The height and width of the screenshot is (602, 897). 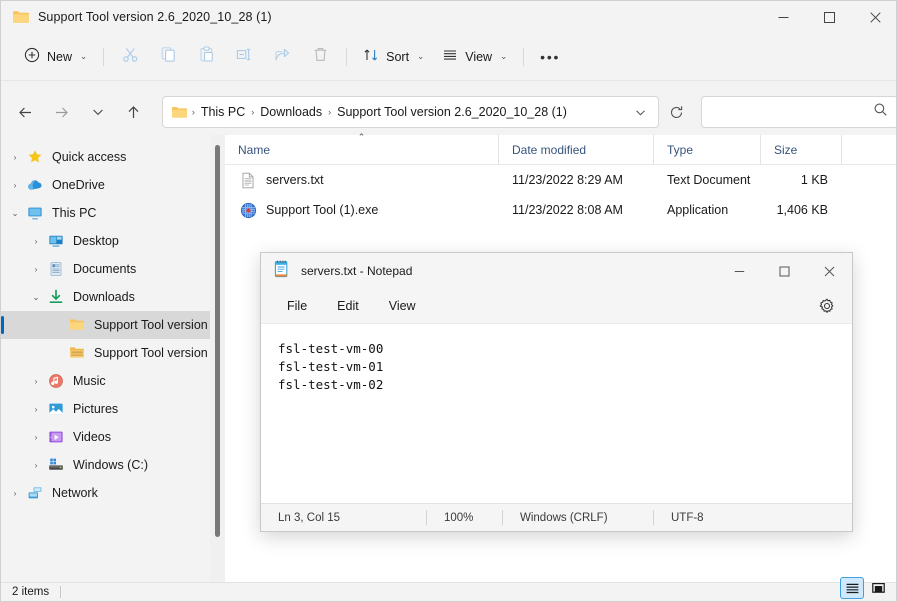 I want to click on notepad-minimize-button, so click(x=739, y=271).